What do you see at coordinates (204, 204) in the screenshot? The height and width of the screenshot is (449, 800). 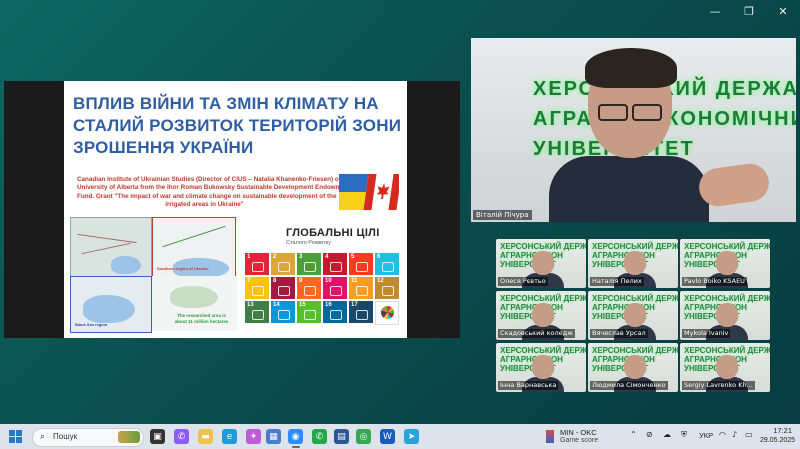 I see `grant-line: irrigated areas in Ukraine"` at bounding box center [204, 204].